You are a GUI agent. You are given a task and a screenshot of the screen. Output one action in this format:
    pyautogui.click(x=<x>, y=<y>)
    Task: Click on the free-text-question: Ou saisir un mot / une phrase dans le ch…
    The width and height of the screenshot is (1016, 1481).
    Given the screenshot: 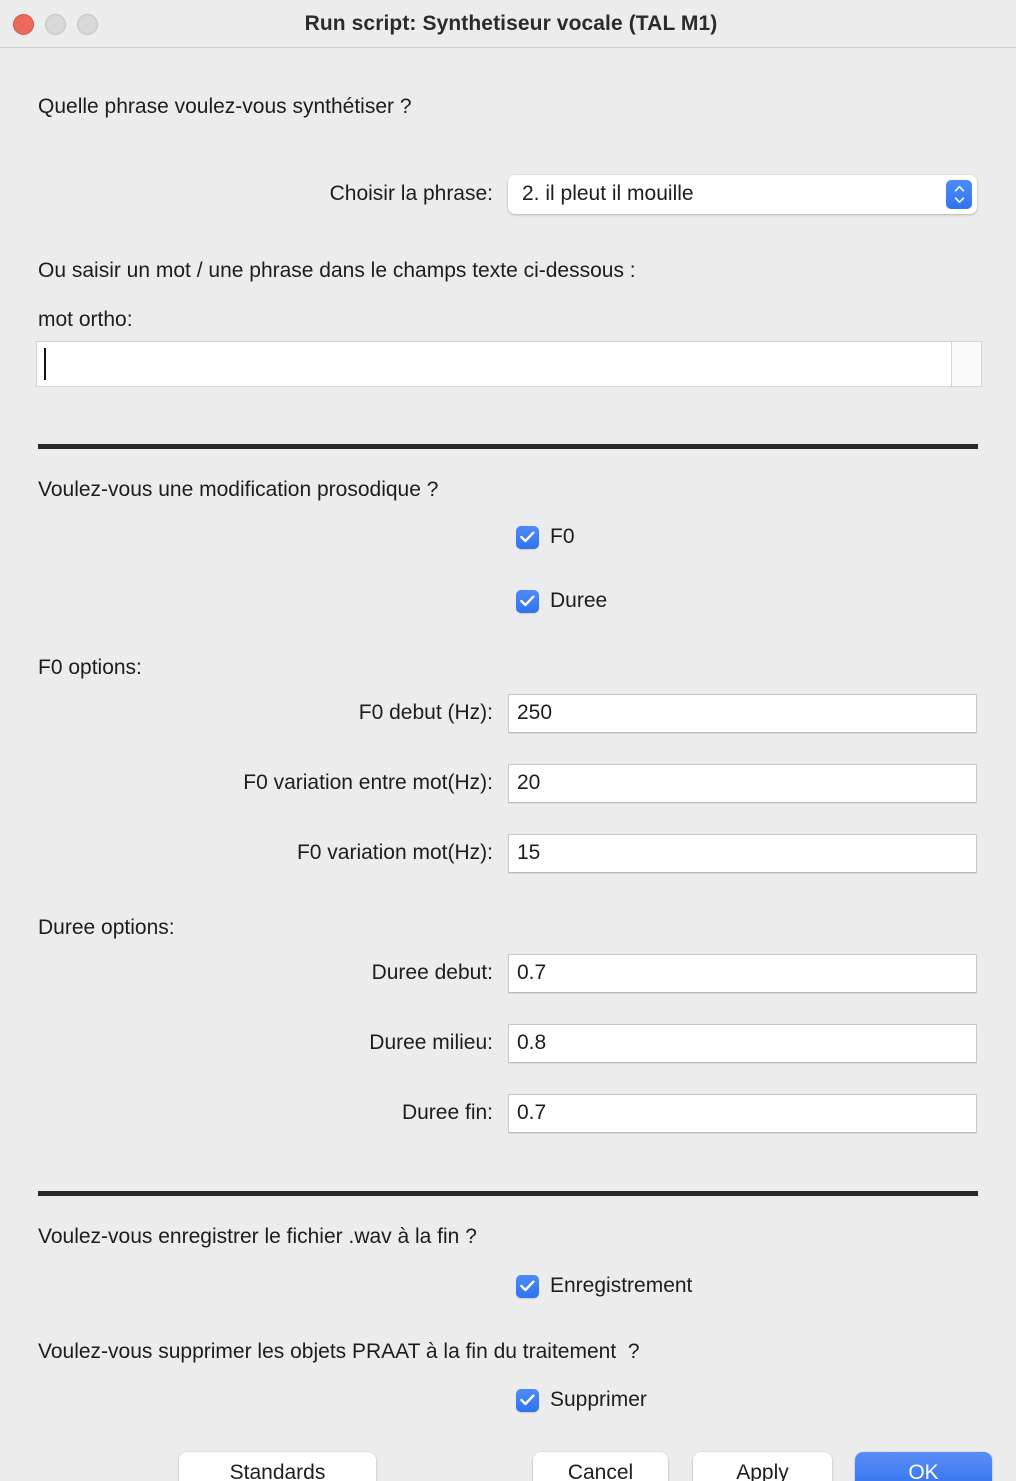 What is the action you would take?
    pyautogui.click(x=337, y=270)
    